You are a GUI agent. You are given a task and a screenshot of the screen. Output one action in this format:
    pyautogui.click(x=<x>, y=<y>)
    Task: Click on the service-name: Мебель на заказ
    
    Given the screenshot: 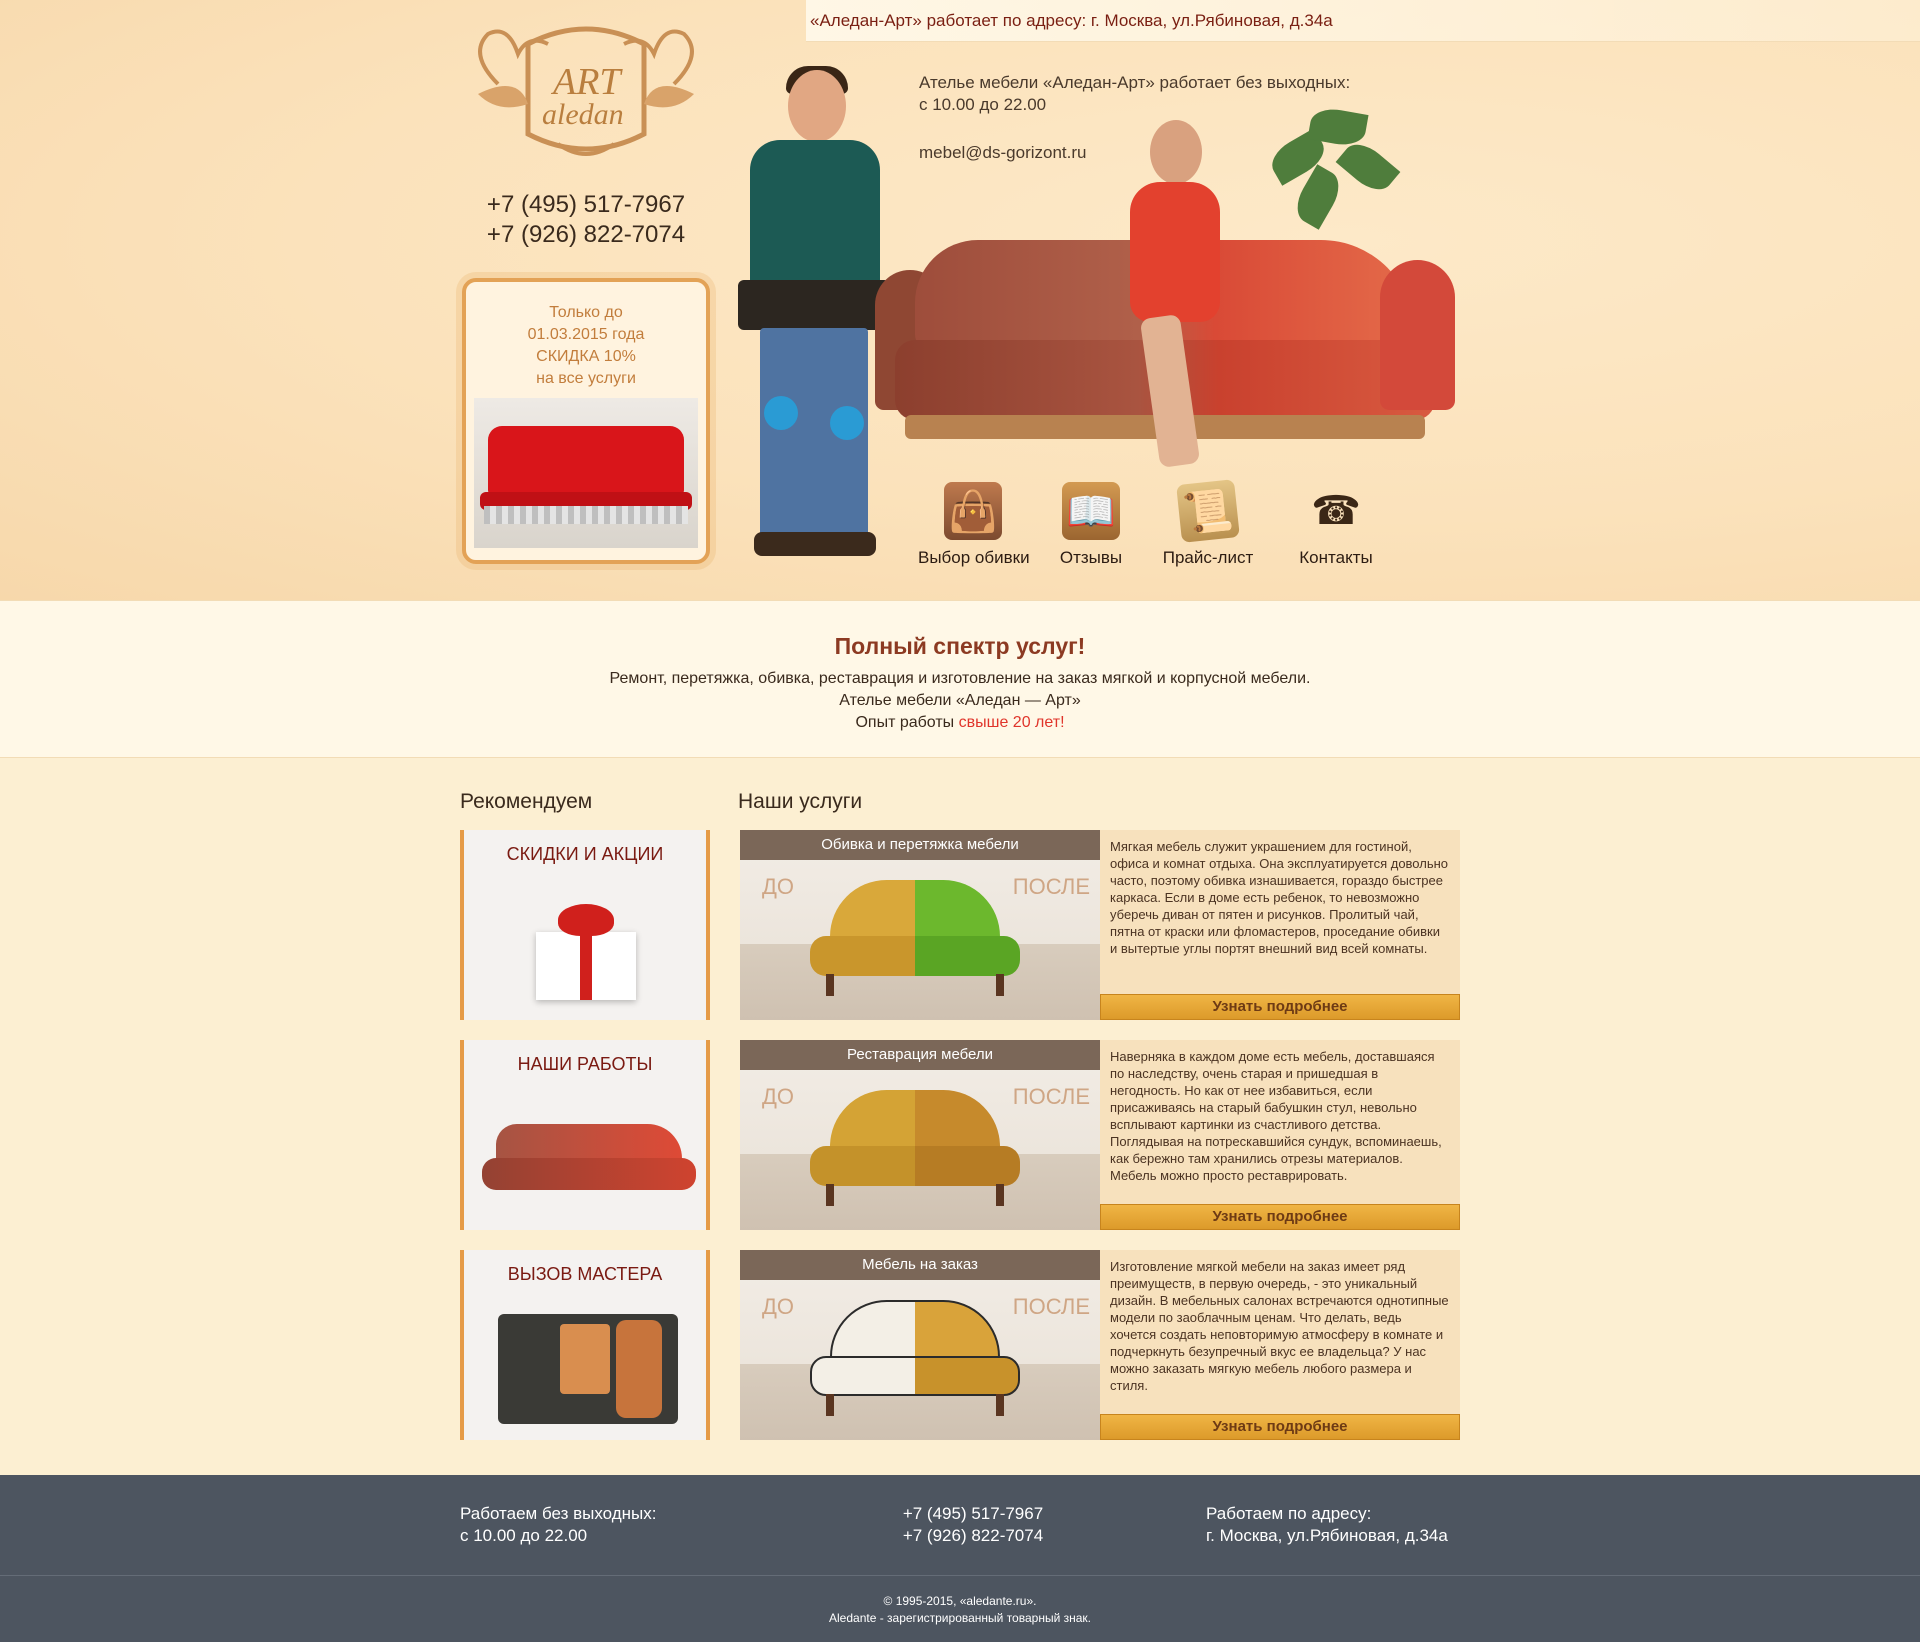 What is the action you would take?
    pyautogui.click(x=920, y=1265)
    